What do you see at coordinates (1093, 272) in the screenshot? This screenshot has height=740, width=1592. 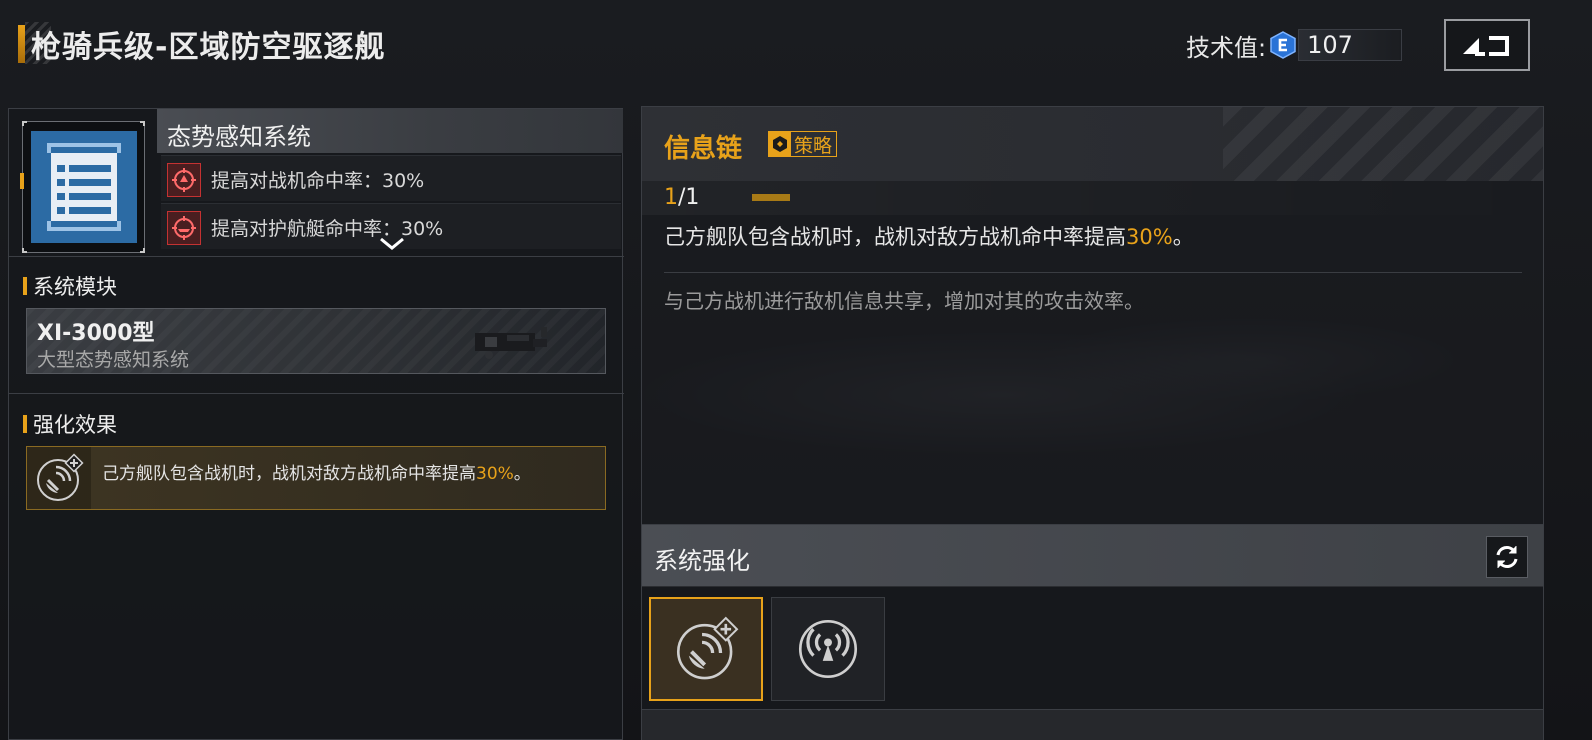 I see `description-divider` at bounding box center [1093, 272].